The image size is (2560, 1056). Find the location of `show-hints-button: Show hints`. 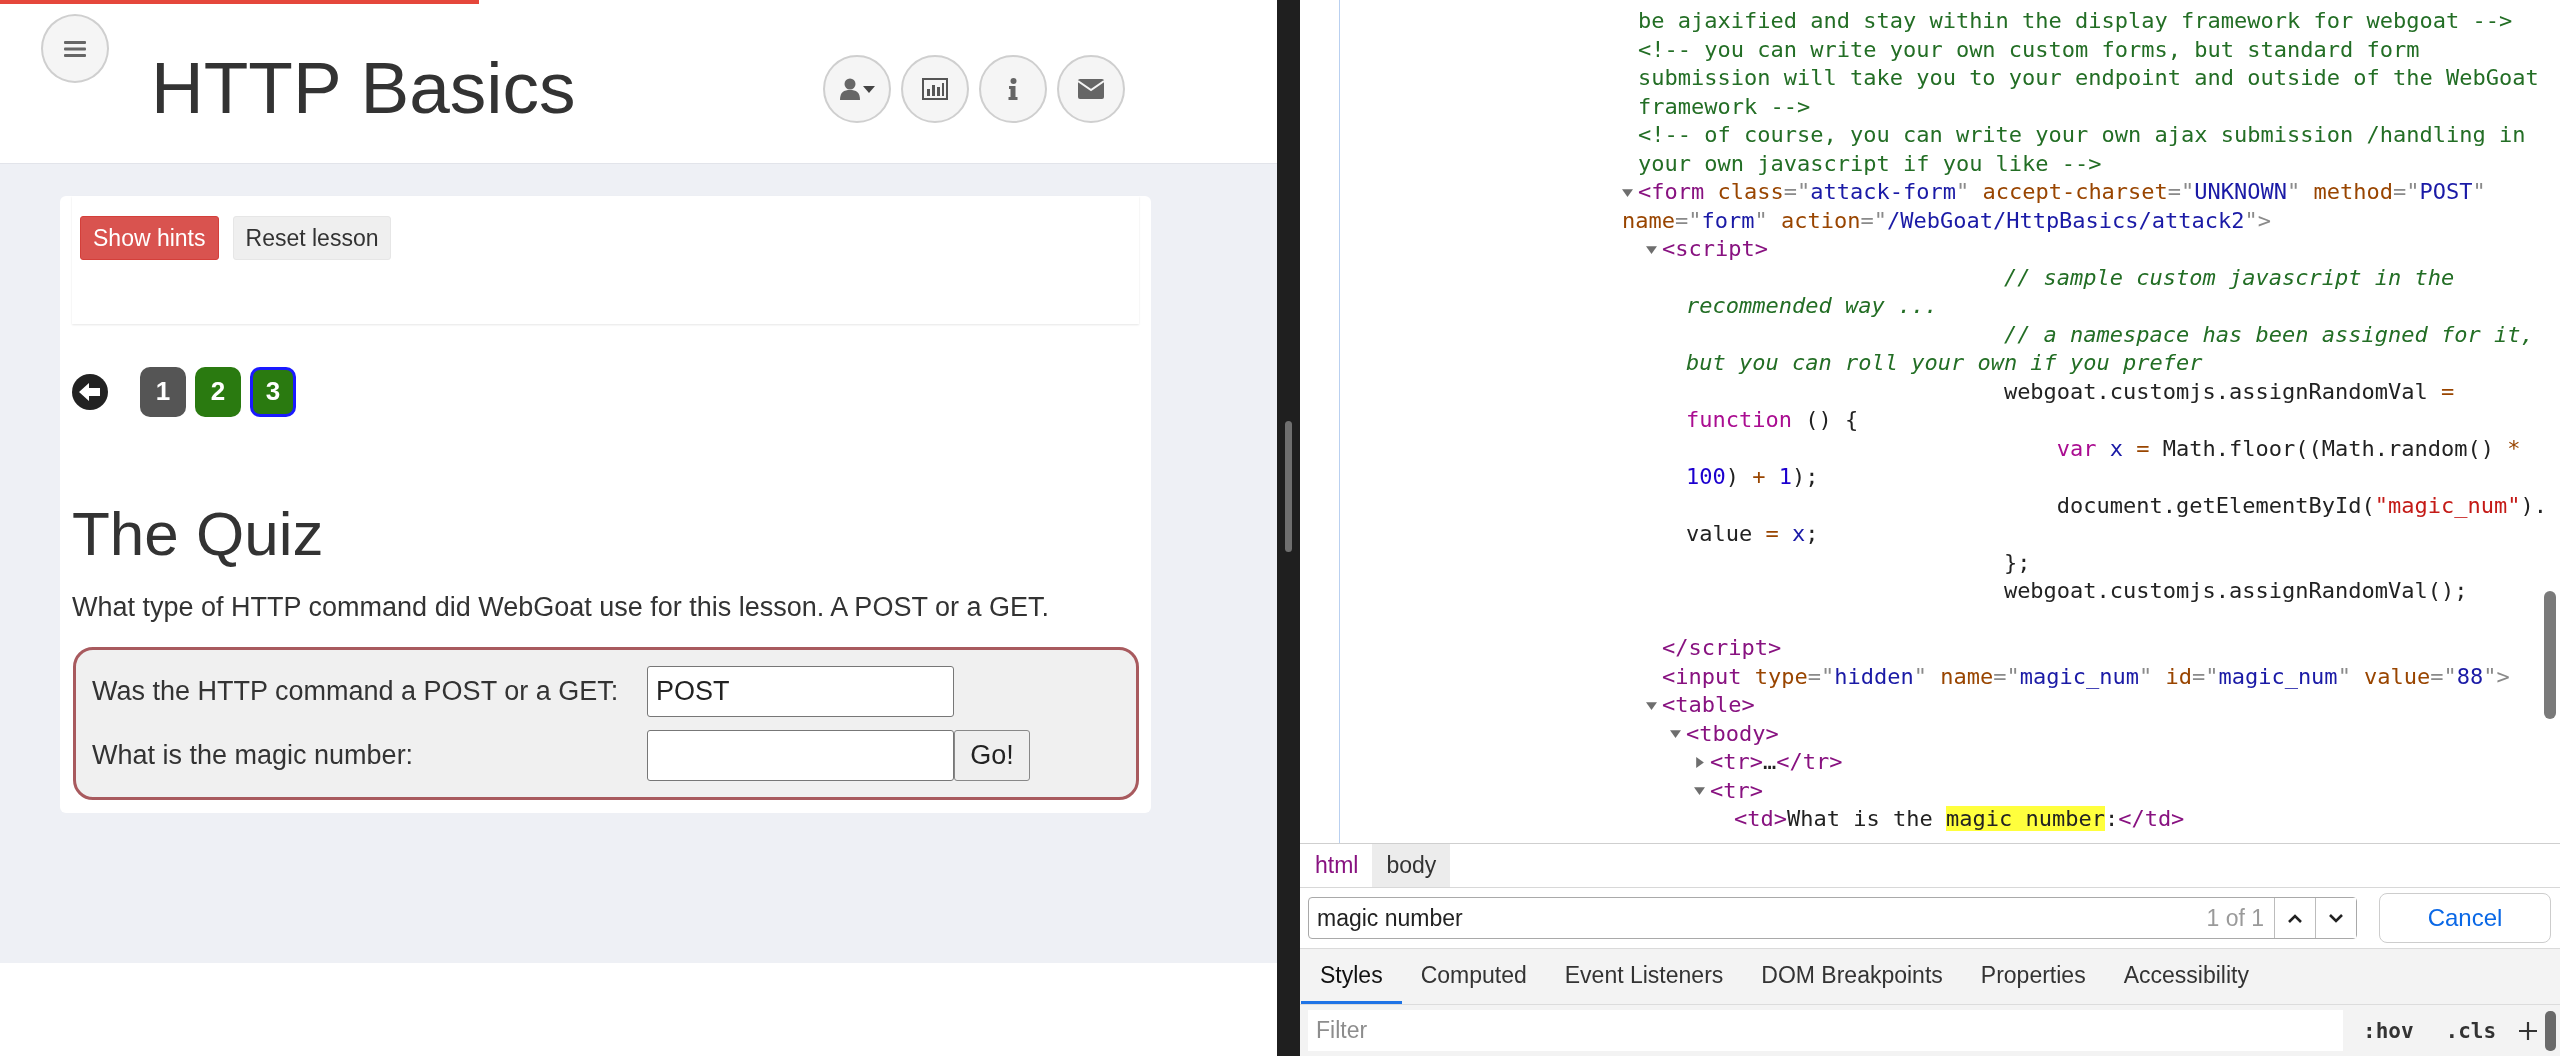

show-hints-button: Show hints is located at coordinates (149, 238).